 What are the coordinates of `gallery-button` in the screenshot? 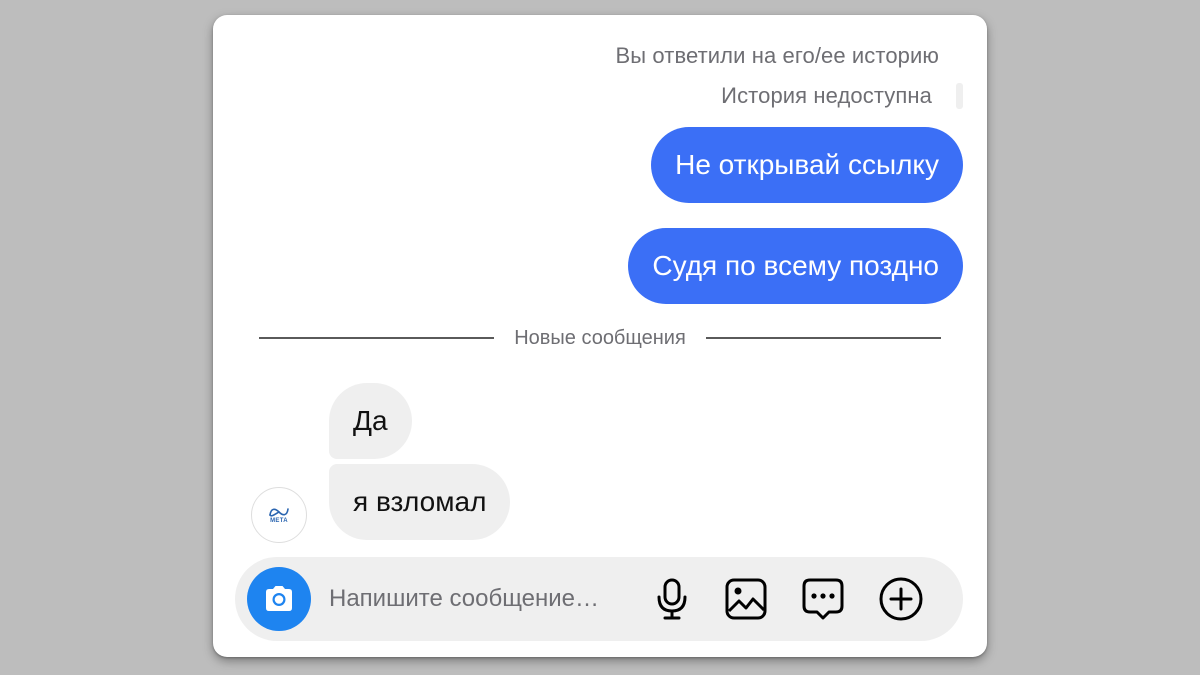 It's located at (746, 599).